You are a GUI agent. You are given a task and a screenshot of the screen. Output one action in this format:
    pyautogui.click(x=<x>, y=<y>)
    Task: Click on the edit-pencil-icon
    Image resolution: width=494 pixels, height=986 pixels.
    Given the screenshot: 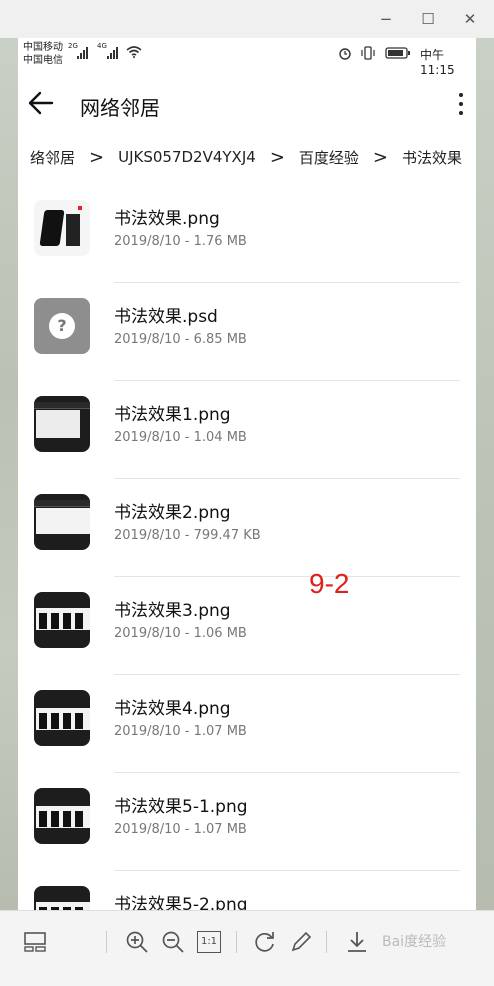 What is the action you would take?
    pyautogui.click(x=301, y=942)
    